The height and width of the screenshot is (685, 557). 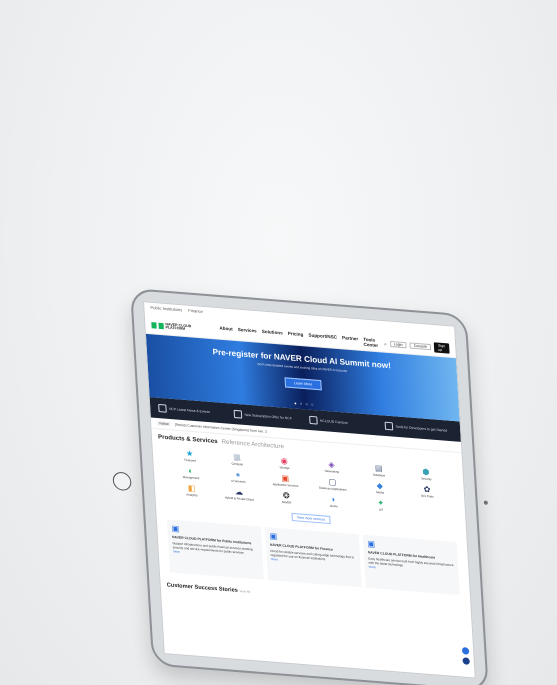 What do you see at coordinates (333, 421) in the screenshot?
I see `quick-link-label: NCLOUD Campus` at bounding box center [333, 421].